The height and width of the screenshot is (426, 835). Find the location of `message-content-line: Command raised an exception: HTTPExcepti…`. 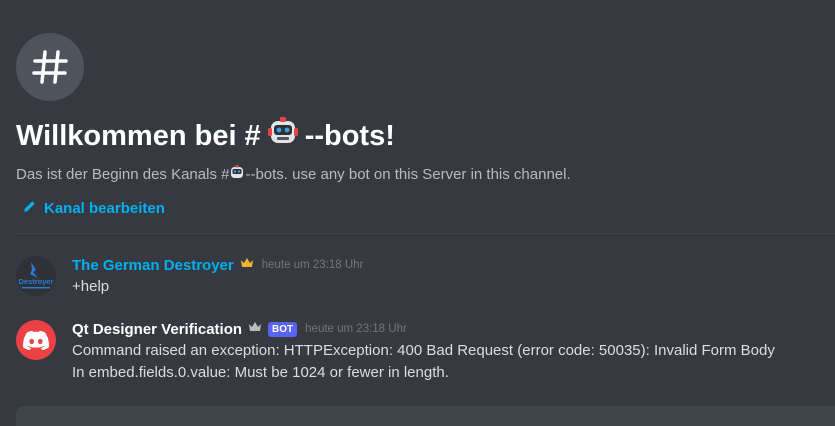

message-content-line: Command raised an exception: HTTPExcepti… is located at coordinates (423, 350).